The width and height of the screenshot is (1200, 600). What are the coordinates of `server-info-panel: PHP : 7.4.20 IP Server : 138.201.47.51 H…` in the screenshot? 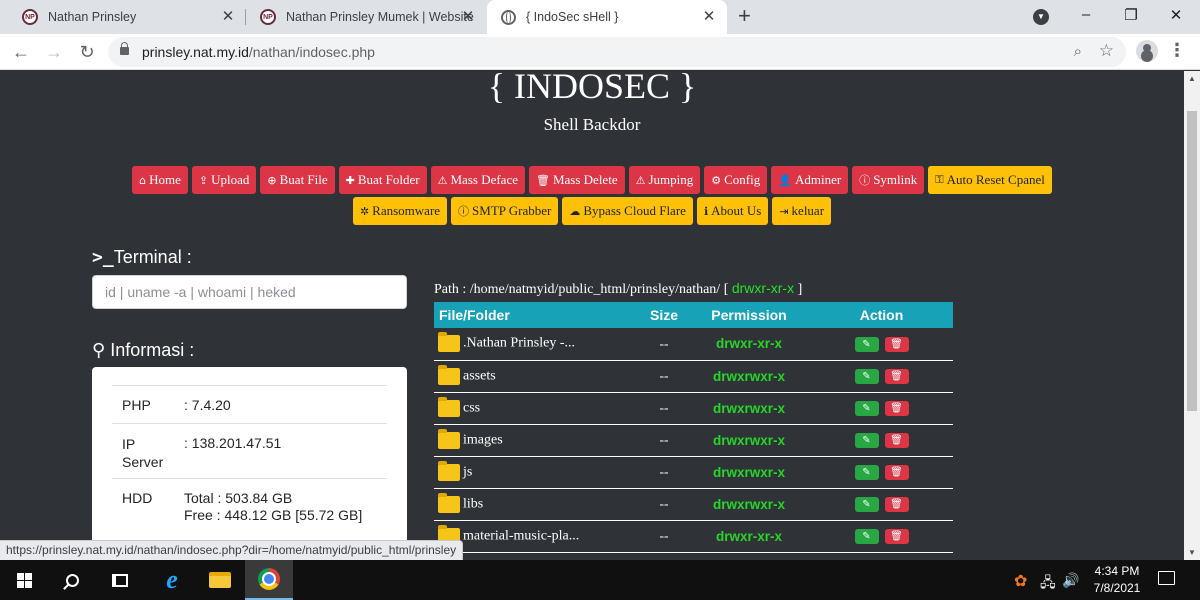 It's located at (249, 463).